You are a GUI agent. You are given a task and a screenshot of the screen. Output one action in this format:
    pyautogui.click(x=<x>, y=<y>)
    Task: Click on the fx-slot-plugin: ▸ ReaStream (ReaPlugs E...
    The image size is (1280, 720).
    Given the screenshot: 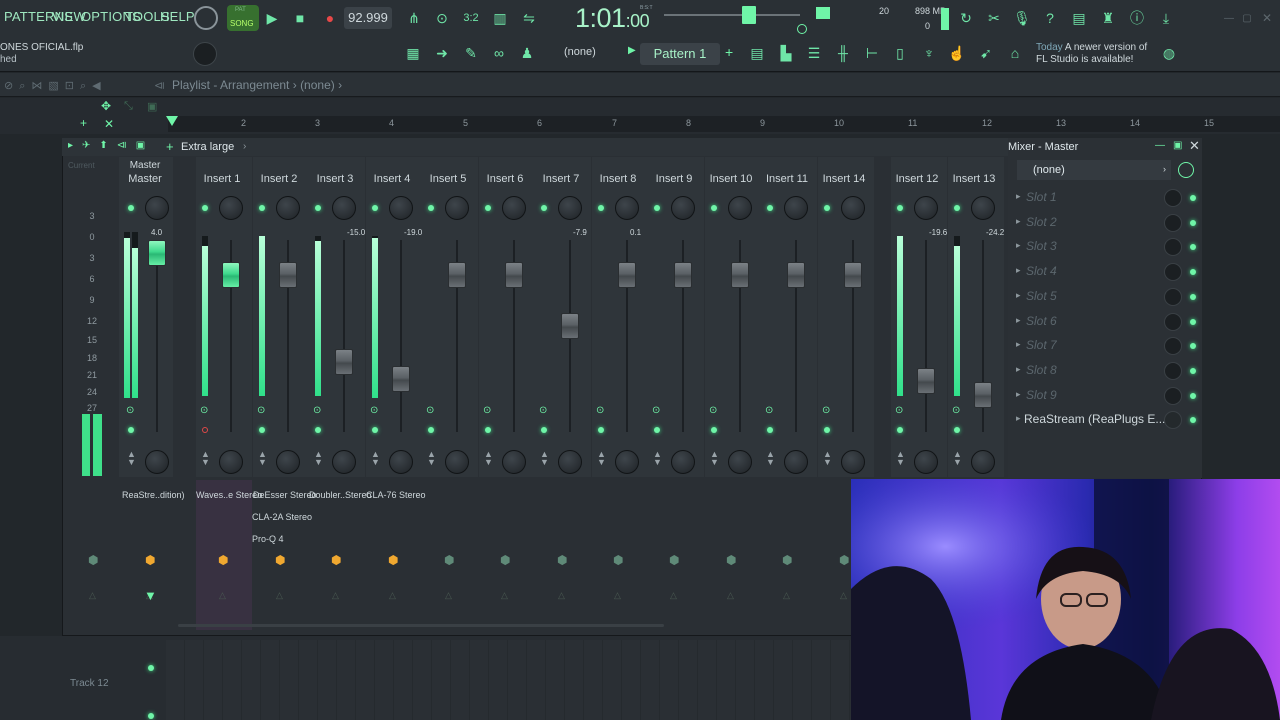 What is the action you would take?
    pyautogui.click(x=1107, y=420)
    